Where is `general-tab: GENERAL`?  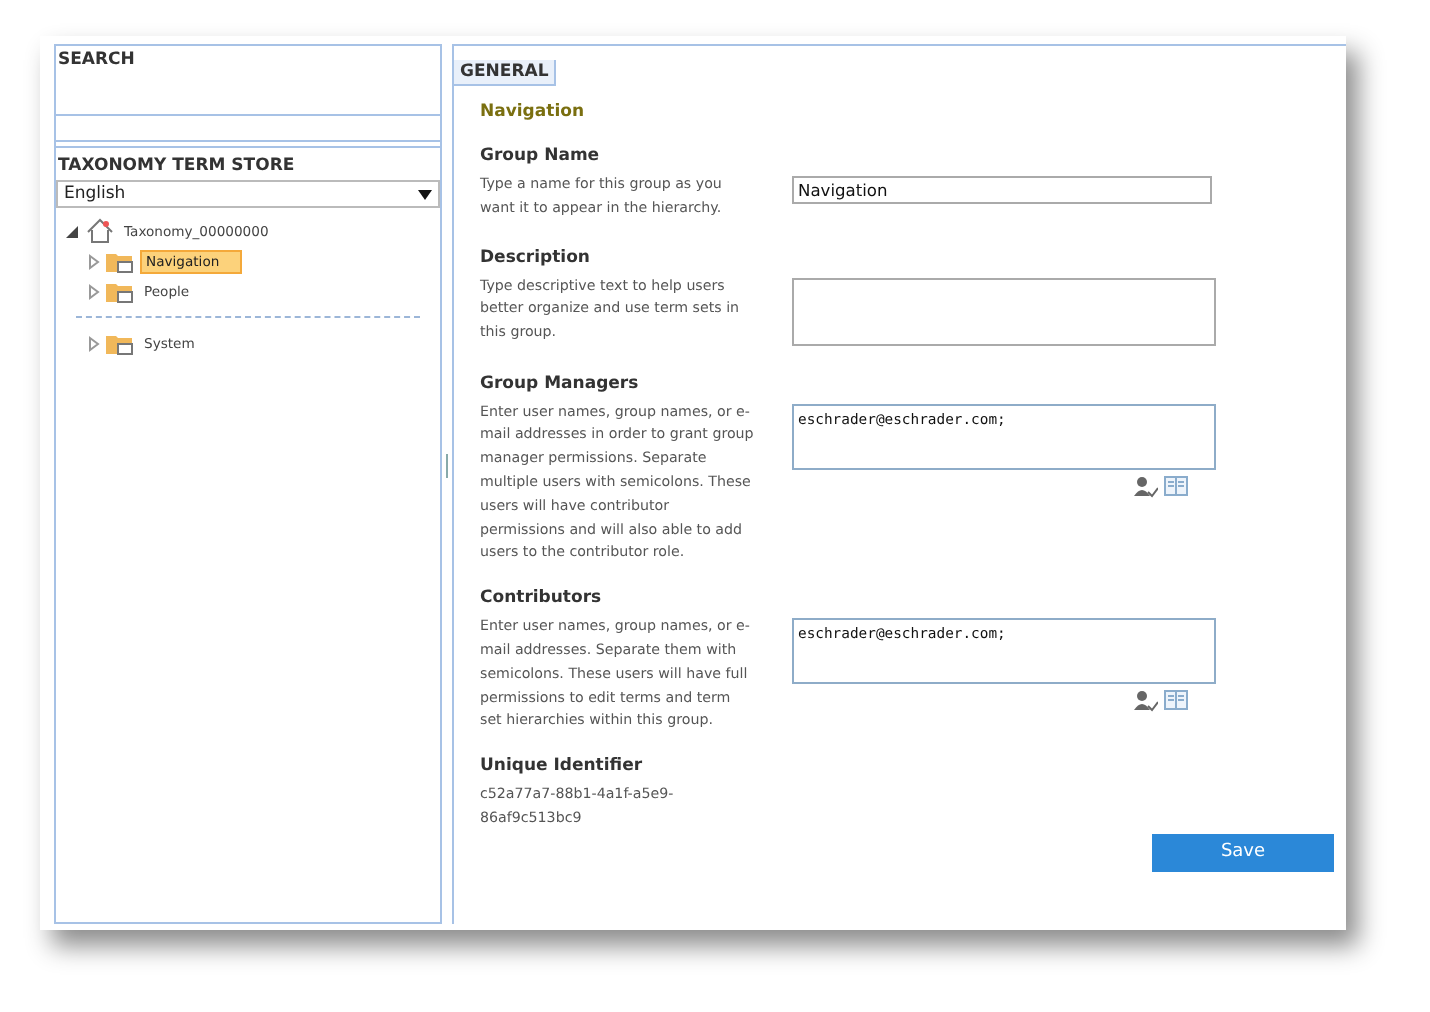
general-tab: GENERAL is located at coordinates (505, 73).